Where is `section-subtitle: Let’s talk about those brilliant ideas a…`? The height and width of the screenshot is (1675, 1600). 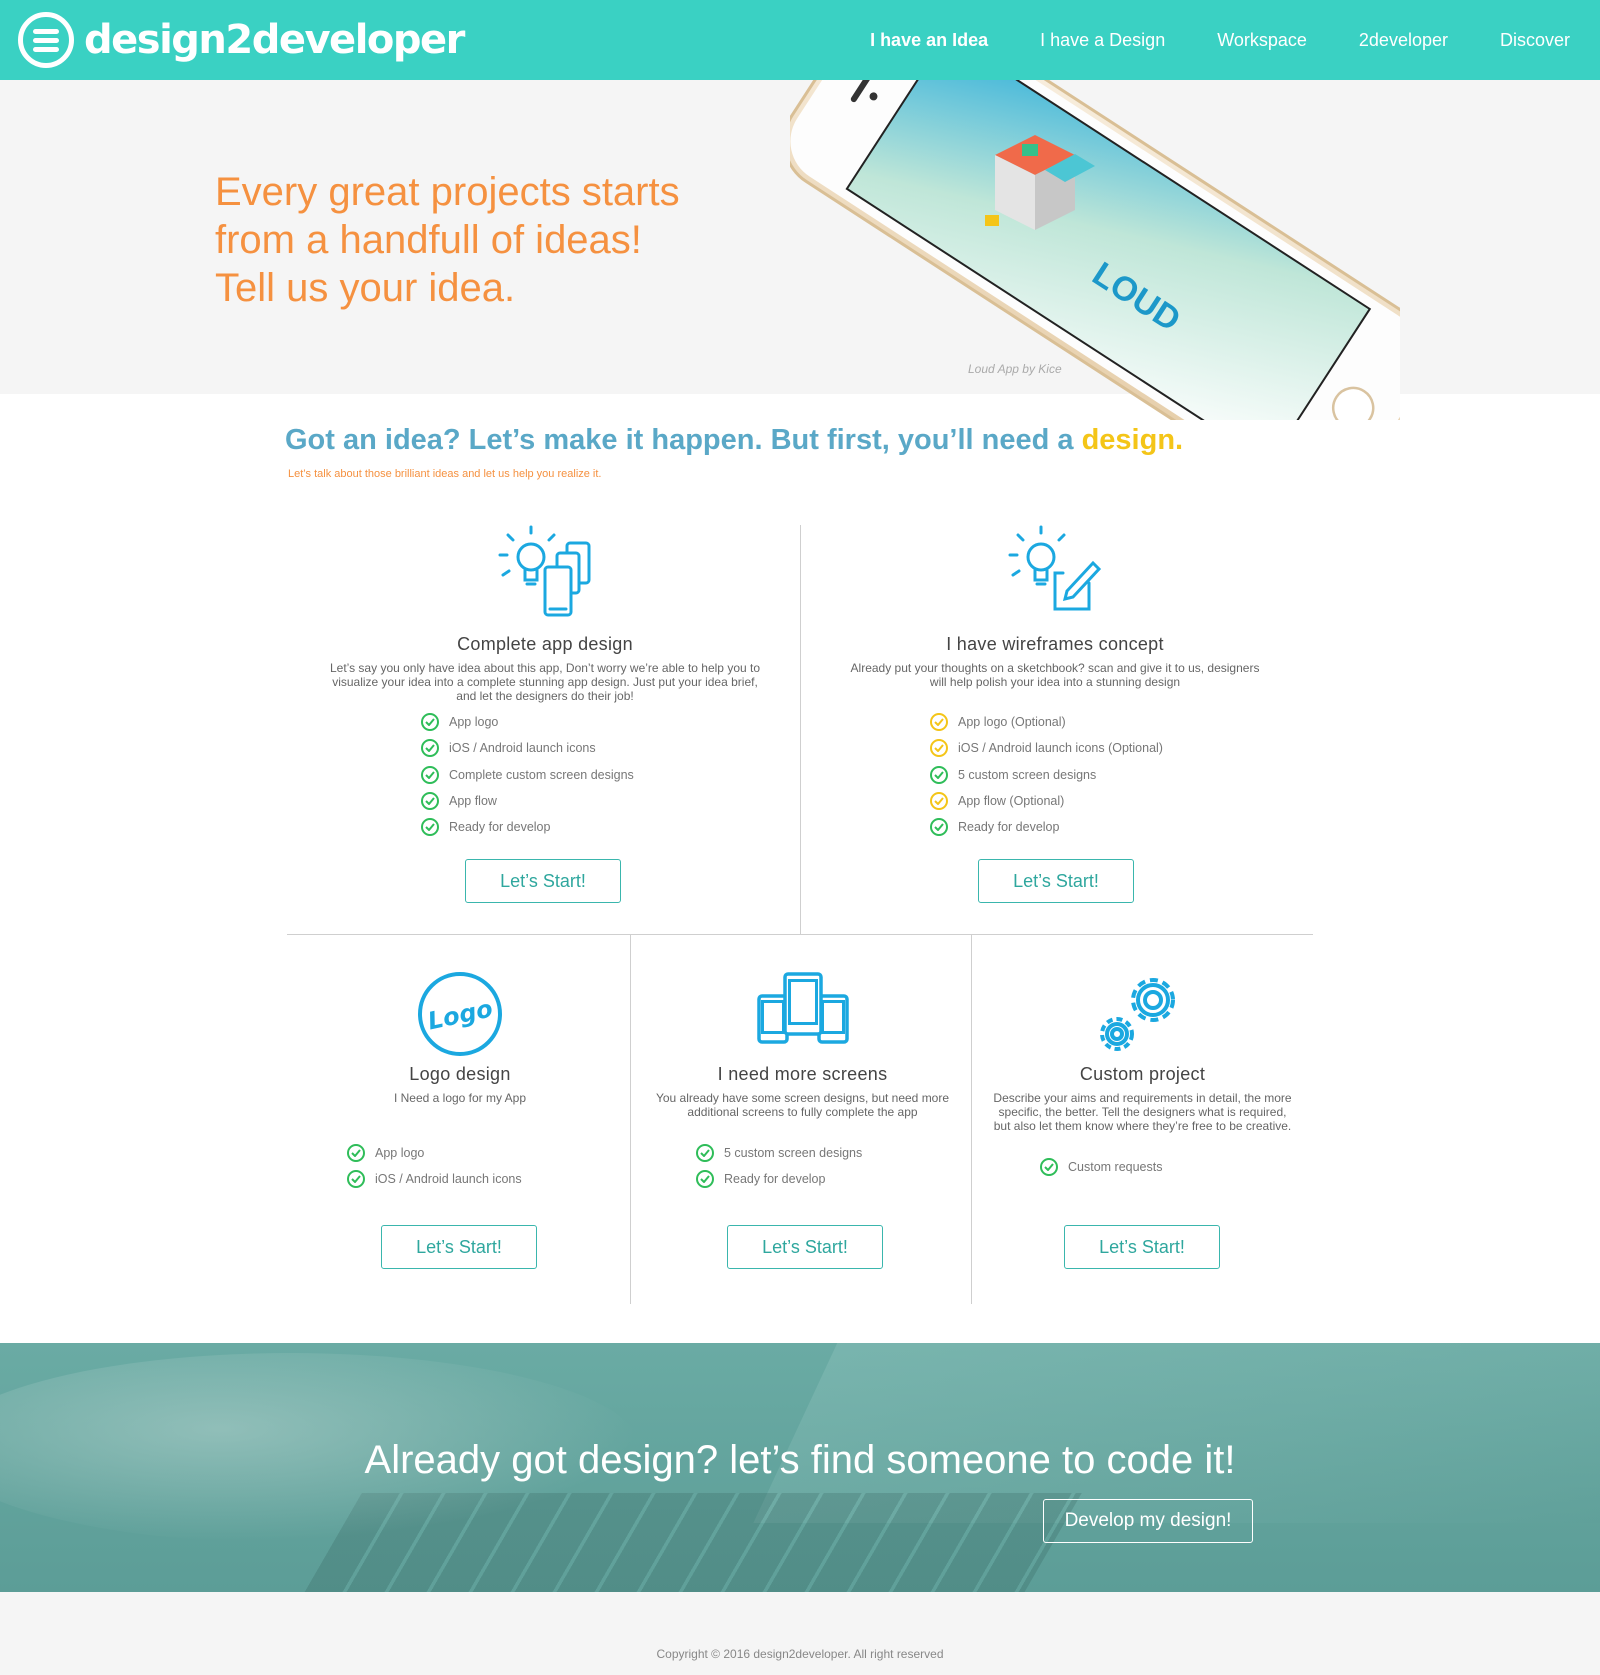
section-subtitle: Let’s talk about those brilliant ideas a… is located at coordinates (445, 474).